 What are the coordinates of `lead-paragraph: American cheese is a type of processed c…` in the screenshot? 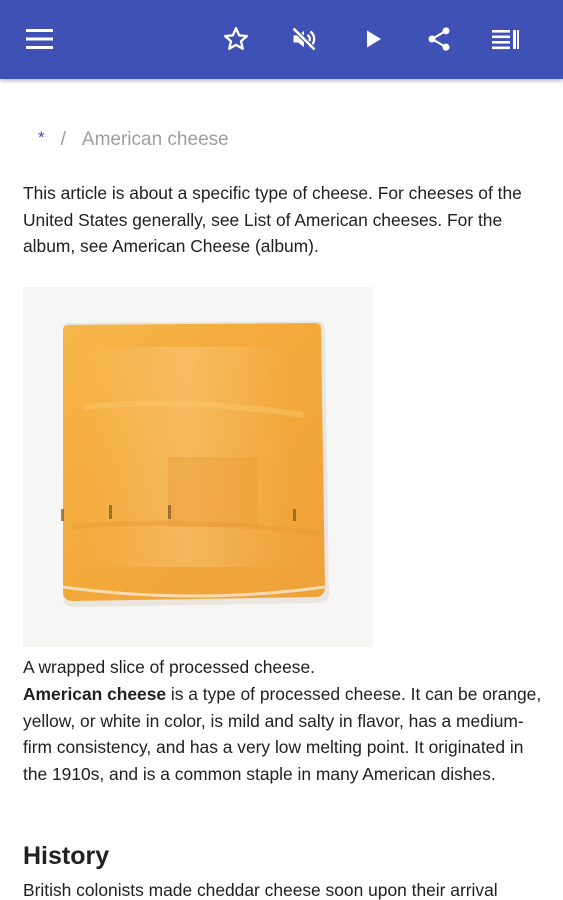 It's located at (283, 734).